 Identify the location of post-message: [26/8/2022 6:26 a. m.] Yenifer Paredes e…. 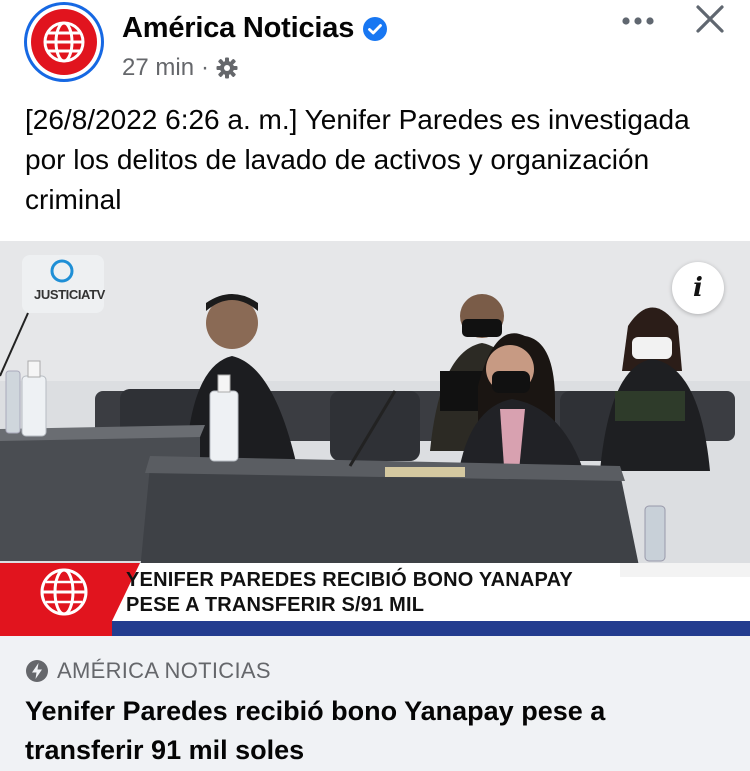
(357, 159).